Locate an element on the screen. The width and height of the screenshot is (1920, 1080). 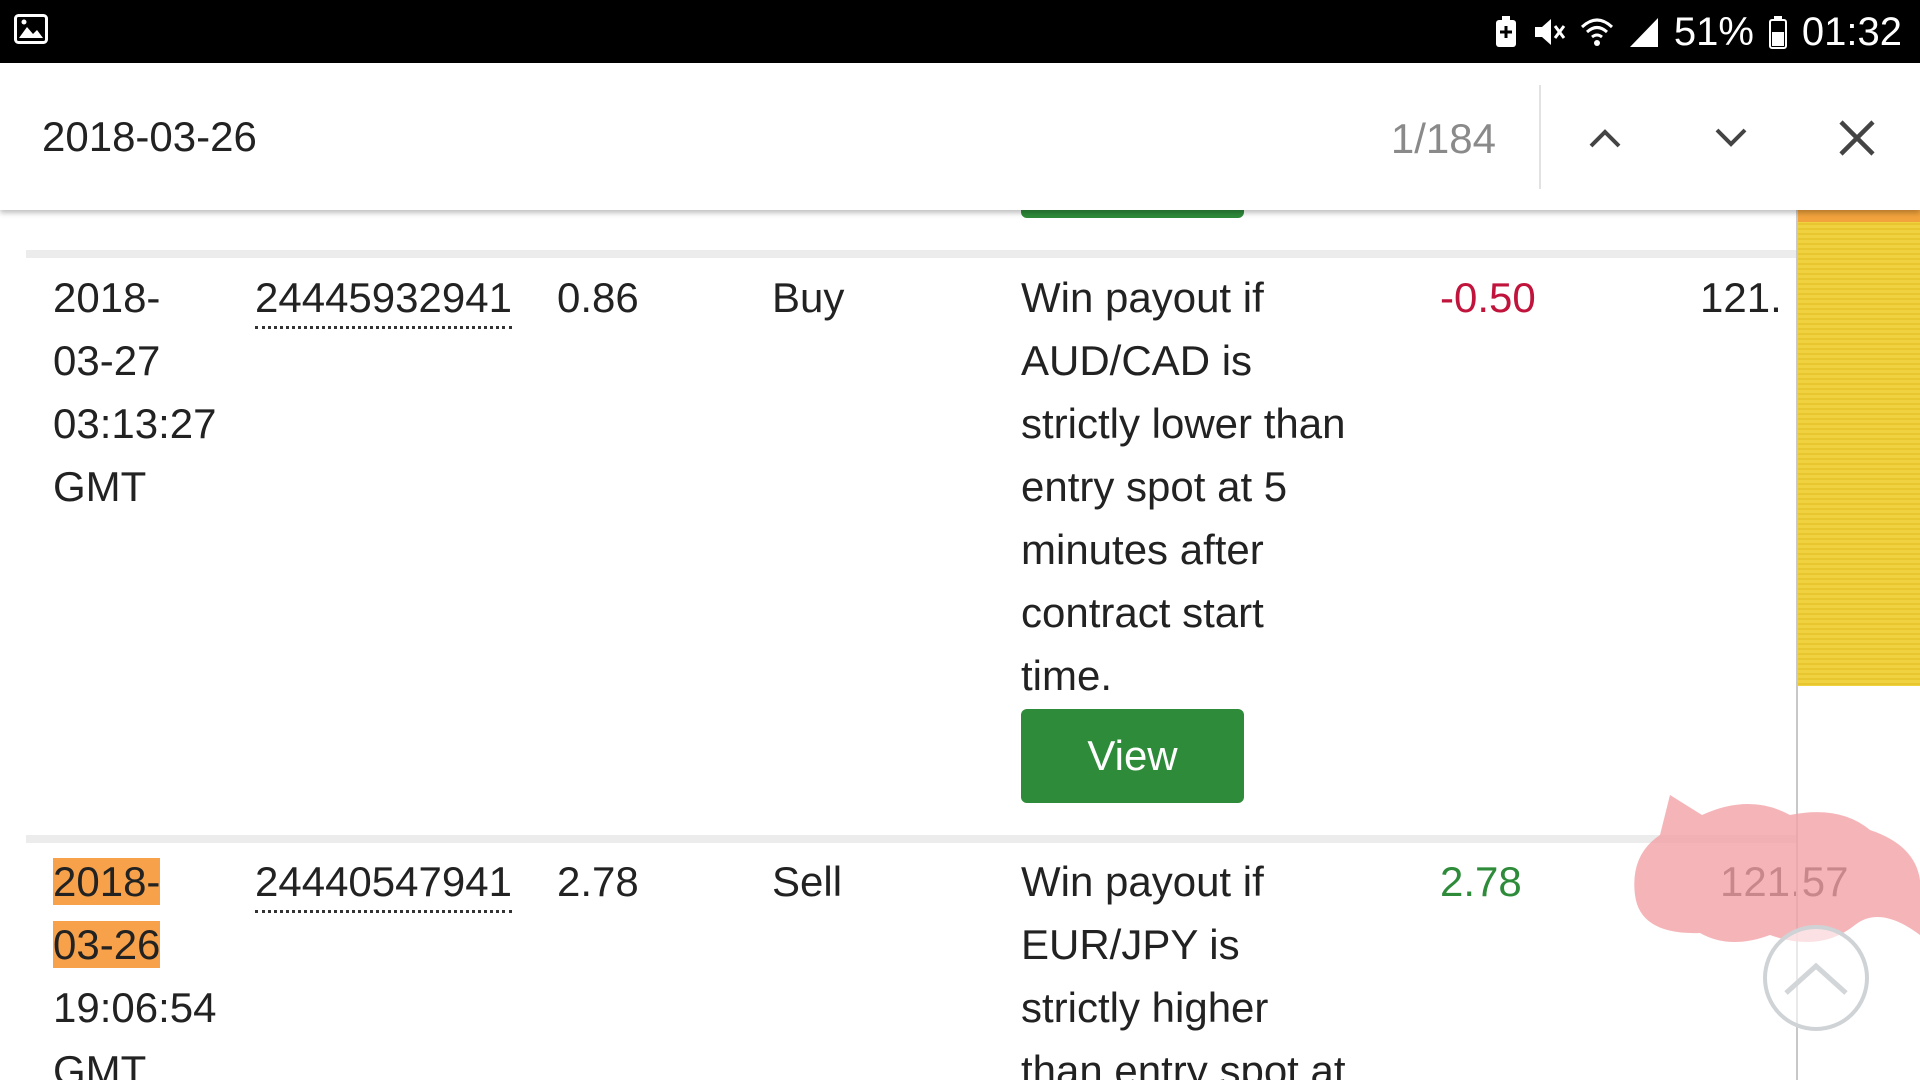
date-cell: 2018- 03-26 19:06:54 GMT is located at coordinates (153, 965).